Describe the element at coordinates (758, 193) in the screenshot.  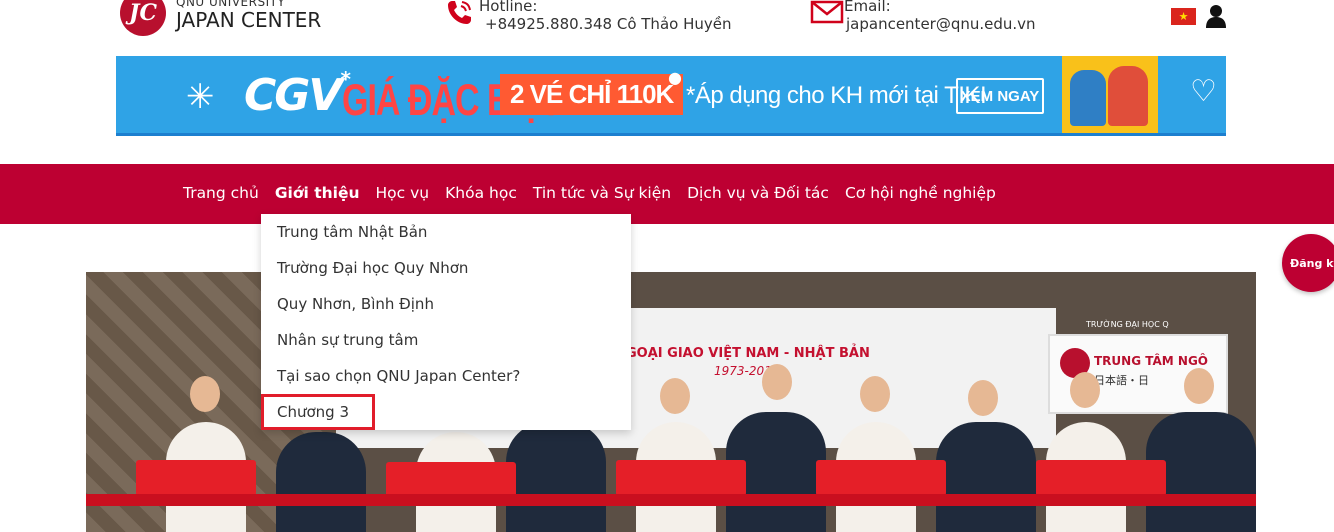
I see `nav-item-services-partners: Dịch vụ và Đối tác` at that location.